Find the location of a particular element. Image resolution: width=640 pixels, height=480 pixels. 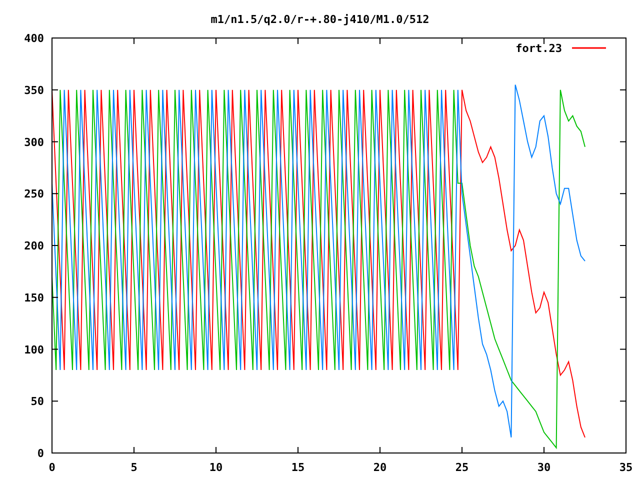

tick-label: 15 is located at coordinates (298, 467).